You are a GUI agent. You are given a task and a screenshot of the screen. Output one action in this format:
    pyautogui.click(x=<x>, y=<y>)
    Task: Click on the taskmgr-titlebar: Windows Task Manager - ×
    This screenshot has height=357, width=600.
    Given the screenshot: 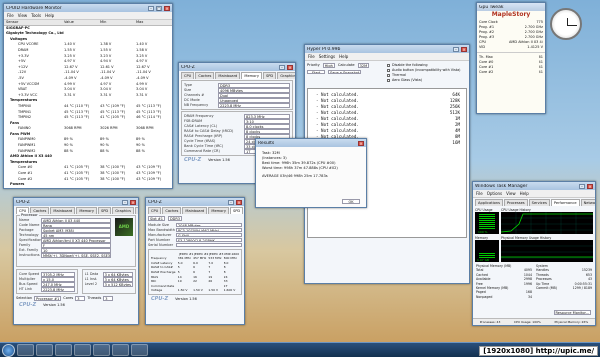 What is the action you would take?
    pyautogui.click(x=534, y=186)
    